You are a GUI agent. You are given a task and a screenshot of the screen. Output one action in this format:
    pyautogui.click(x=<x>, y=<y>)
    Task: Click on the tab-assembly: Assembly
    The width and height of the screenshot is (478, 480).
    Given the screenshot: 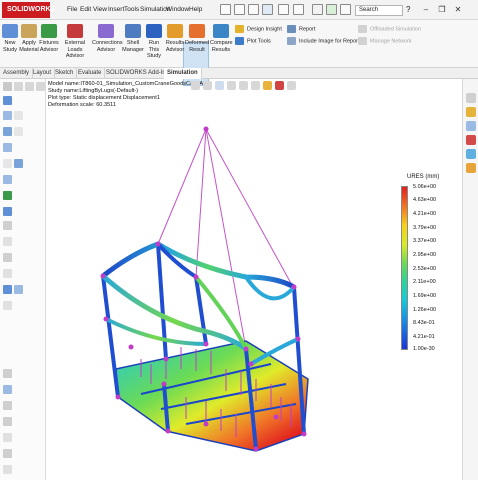 What is the action you would take?
    pyautogui.click(x=17, y=73)
    